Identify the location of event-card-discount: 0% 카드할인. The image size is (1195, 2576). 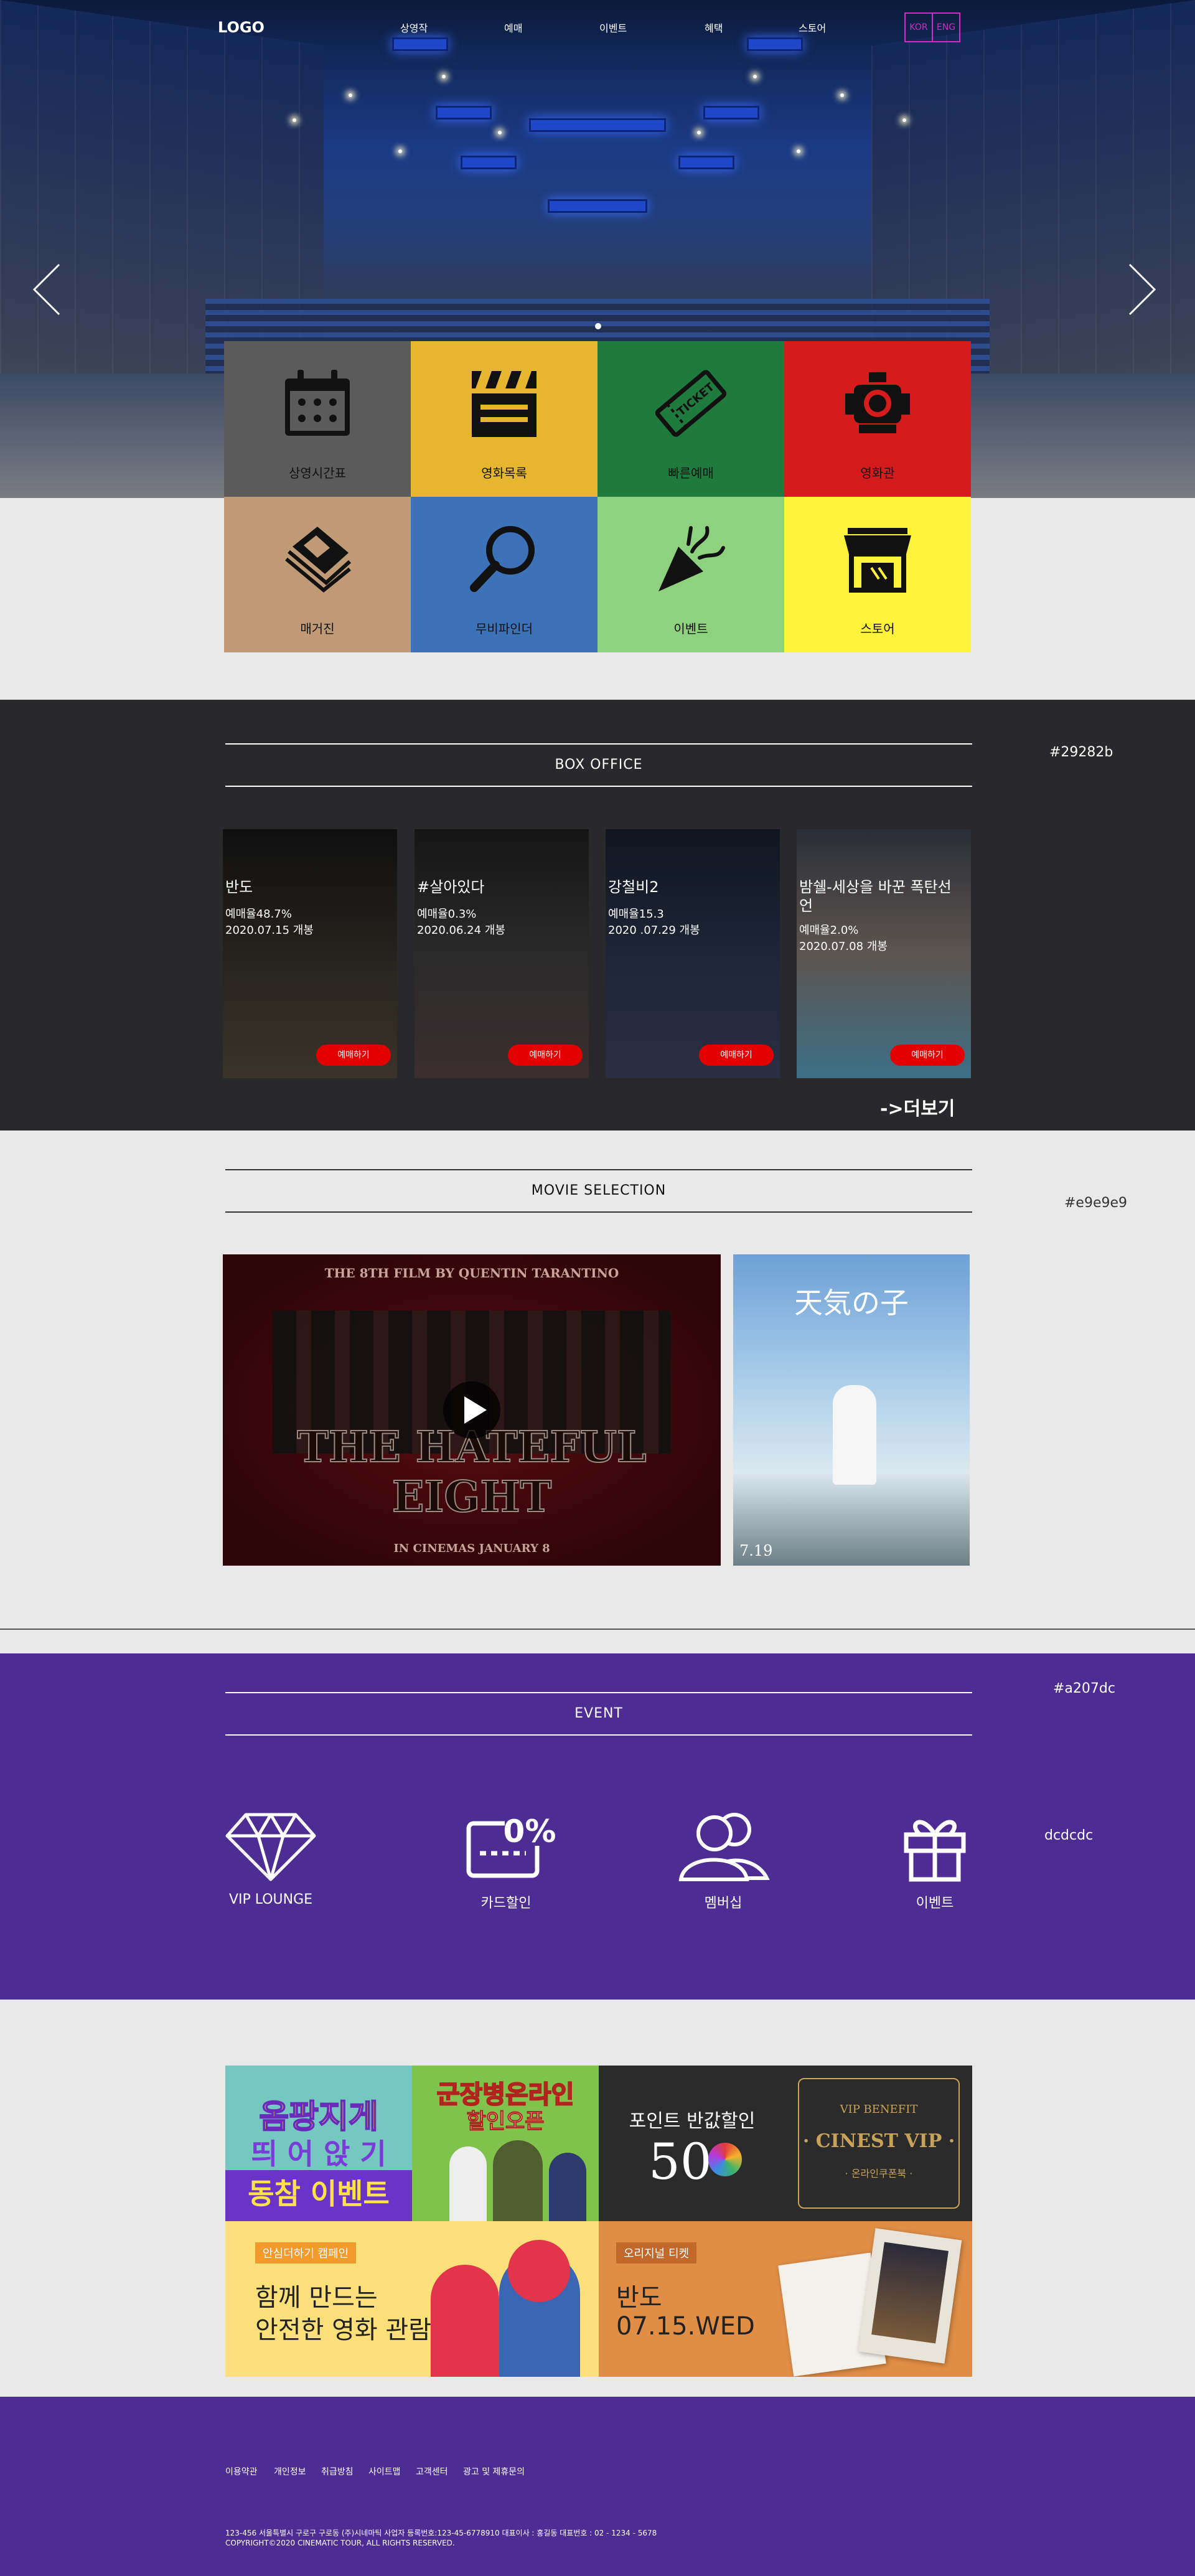
(506, 1860).